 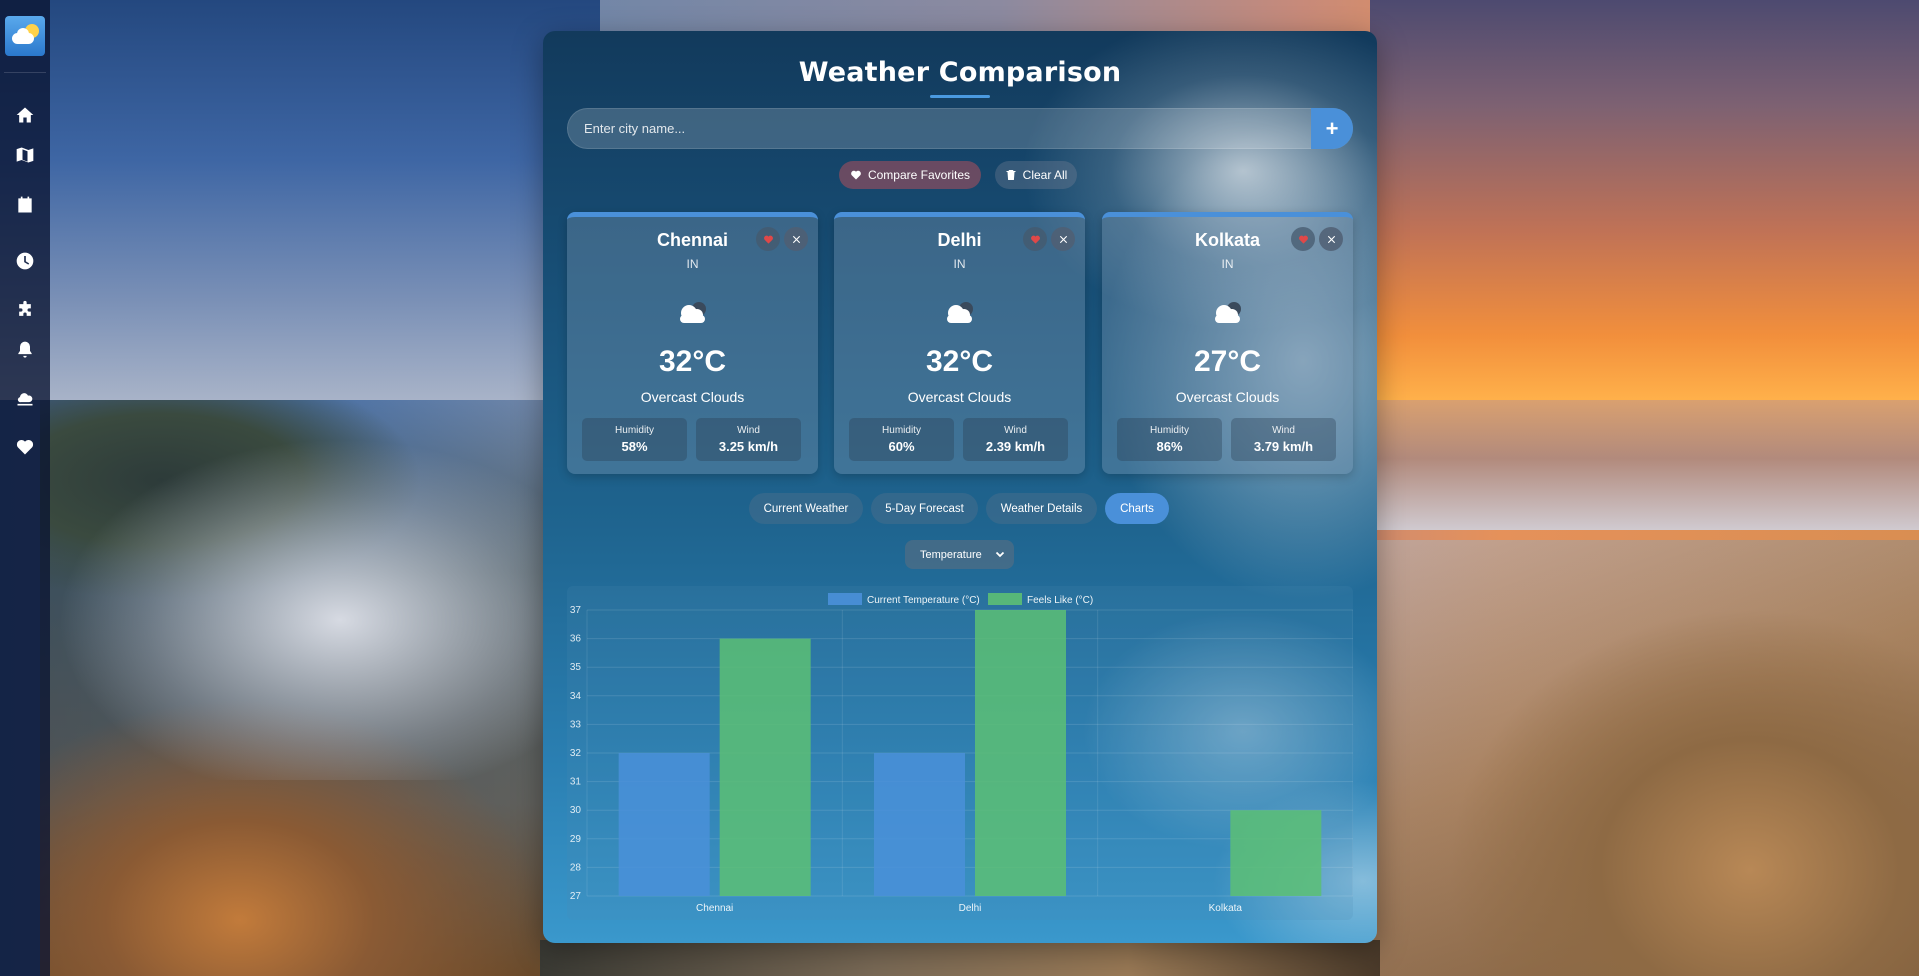 I want to click on chart-metric-select: Temperature, so click(x=959, y=554).